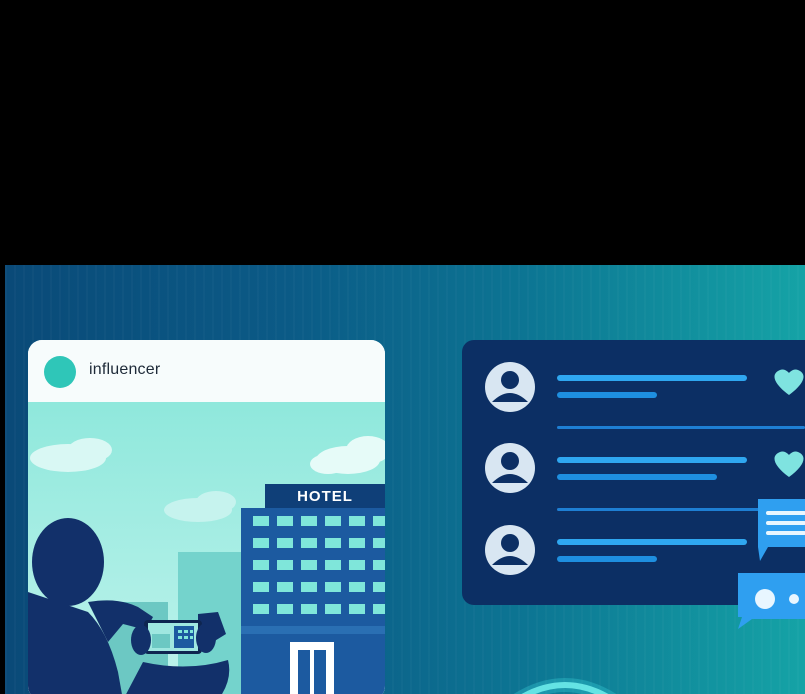 The image size is (805, 694). What do you see at coordinates (206, 371) in the screenshot?
I see `post-header: influencer` at bounding box center [206, 371].